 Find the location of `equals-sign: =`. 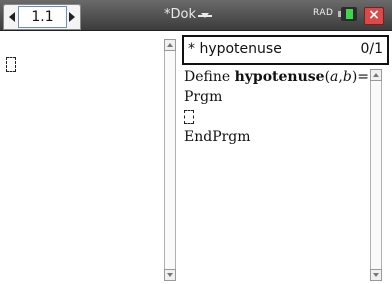

equals-sign: = is located at coordinates (363, 77).